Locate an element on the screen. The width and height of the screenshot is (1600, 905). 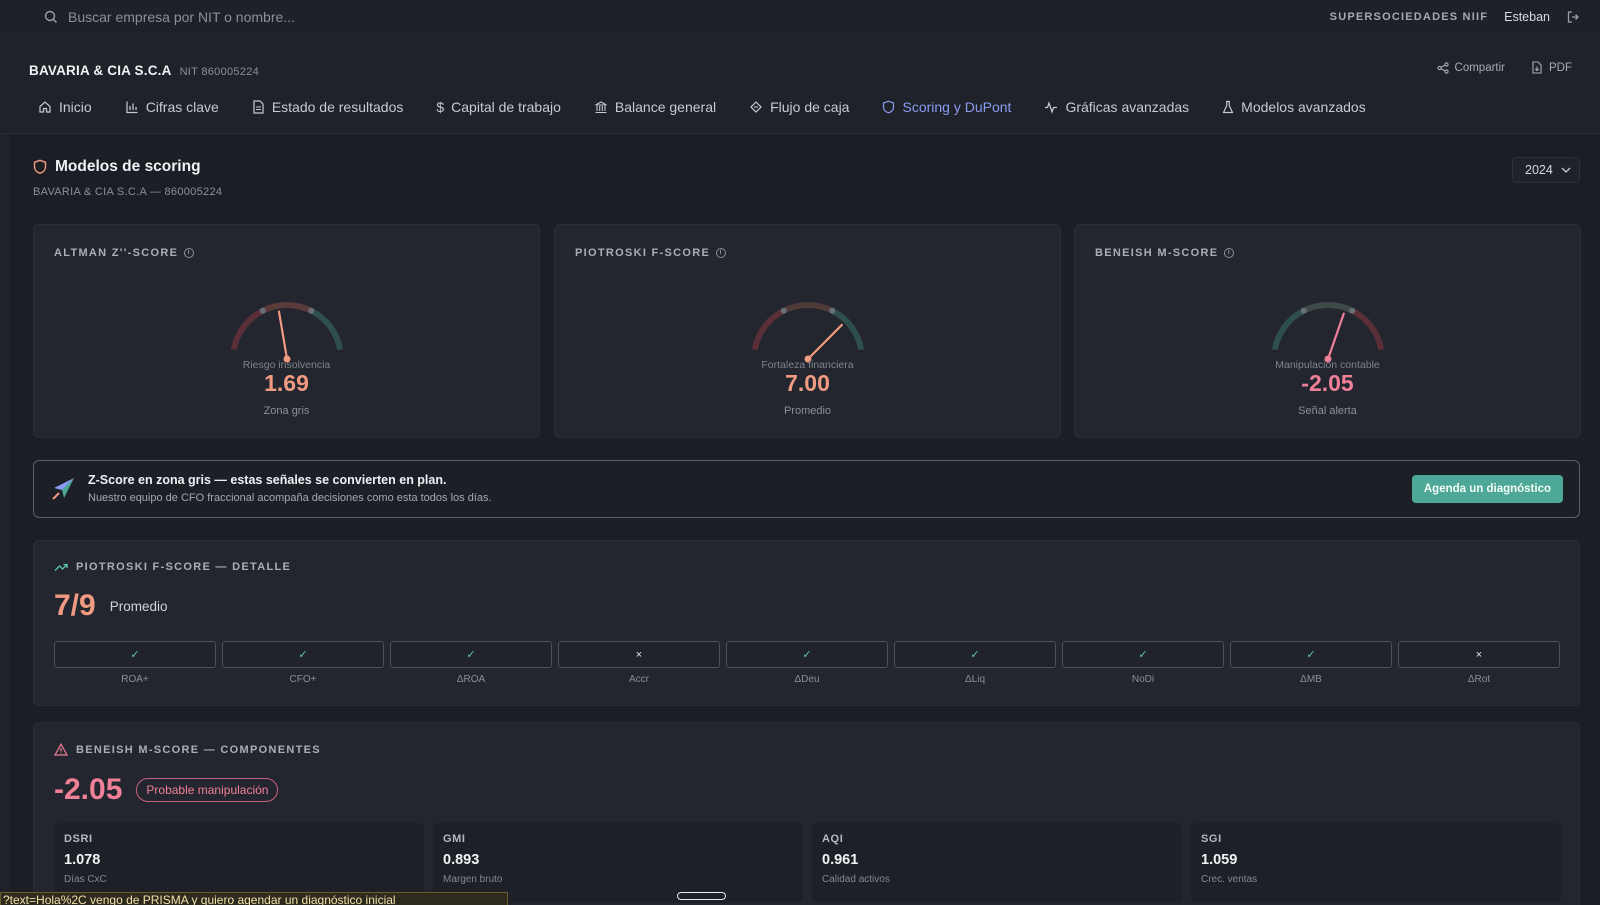
company-name: BAVARIA & CIA S.C.A is located at coordinates (100, 70).